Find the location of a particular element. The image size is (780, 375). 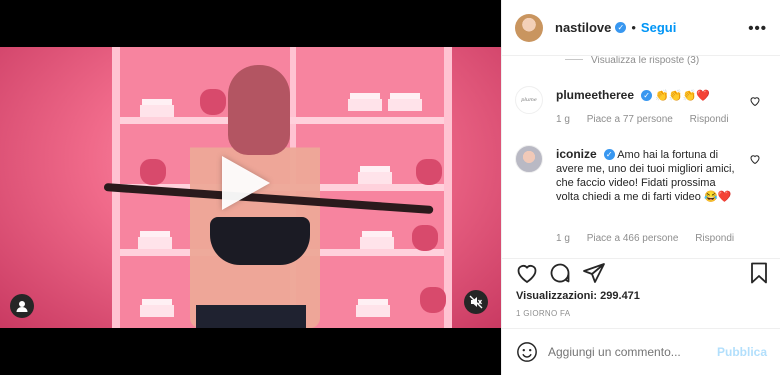

comment-likes: Piace a 77 persone is located at coordinates (630, 119).